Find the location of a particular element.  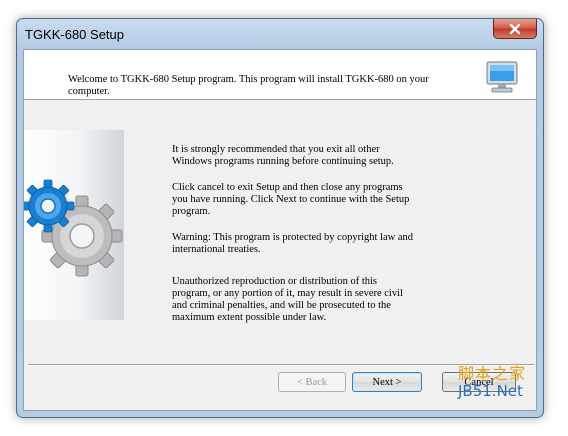

cancel-button: Cancel is located at coordinates (479, 382).